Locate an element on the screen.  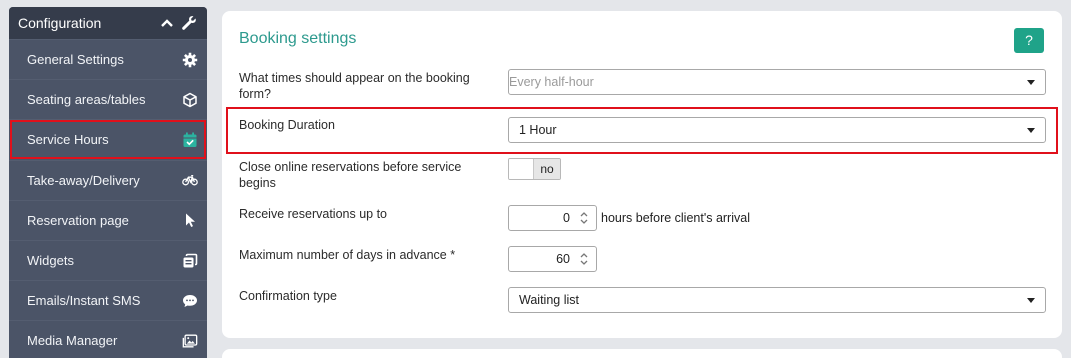
widgets-icon is located at coordinates (190, 261).